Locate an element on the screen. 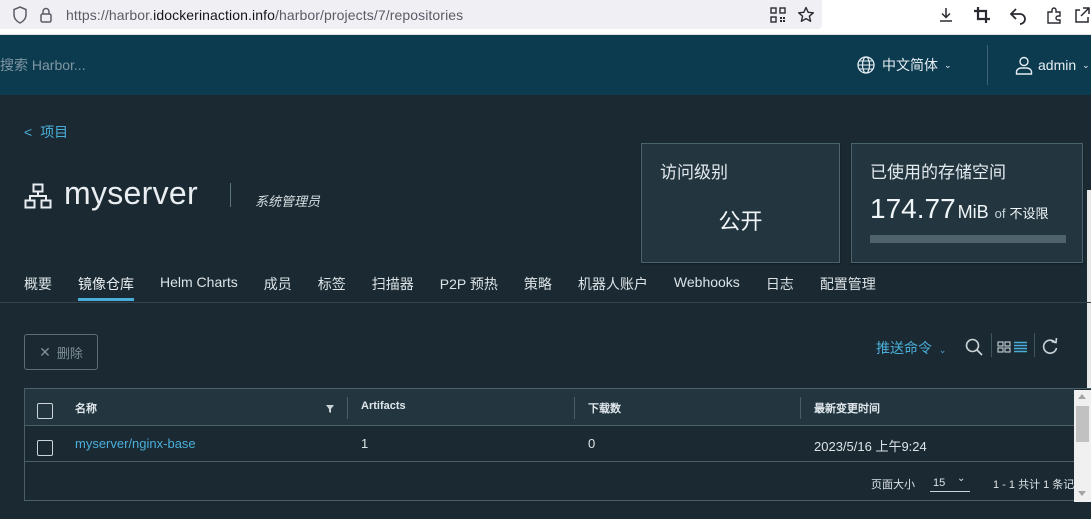 Image resolution: width=1091 pixels, height=519 pixels. repository-name-link: myserver/nginx-base is located at coordinates (135, 443).